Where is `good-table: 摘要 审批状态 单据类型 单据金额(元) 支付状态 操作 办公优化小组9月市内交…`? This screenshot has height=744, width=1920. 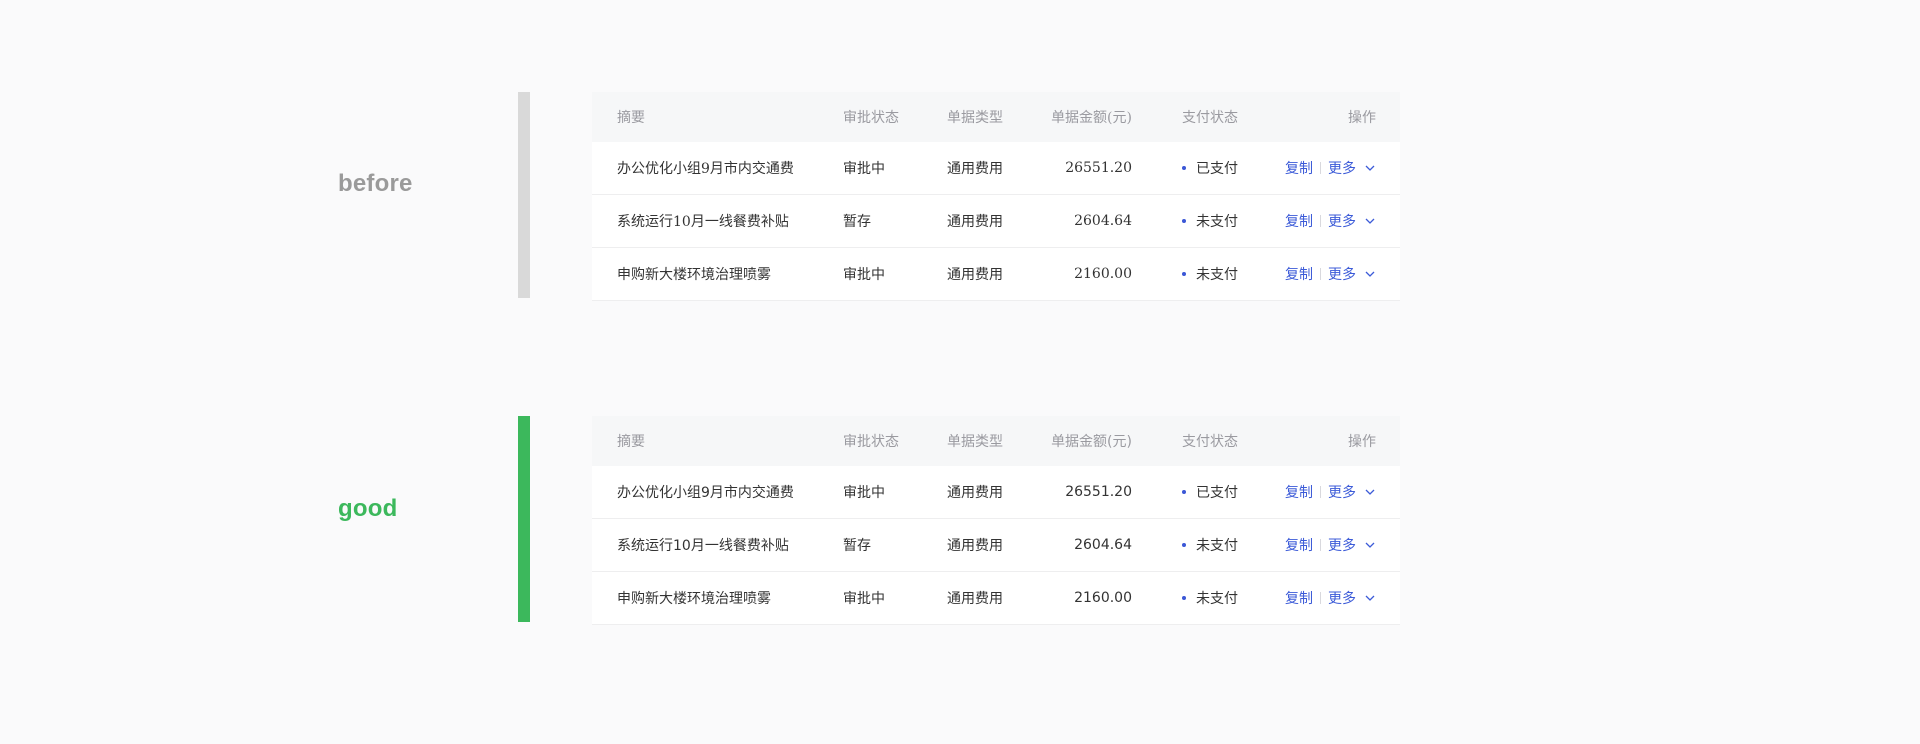
good-table: 摘要 审批状态 单据类型 单据金额(元) 支付状态 操作 办公优化小组9月市内交… is located at coordinates (996, 520).